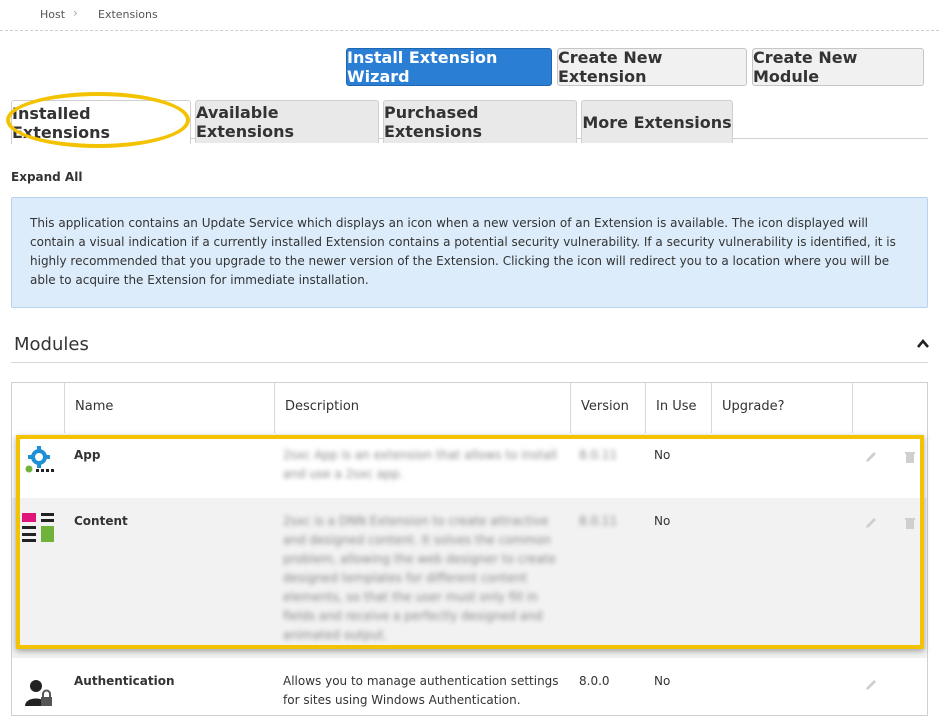  Describe the element at coordinates (101, 521) in the screenshot. I see `module-name-content: Content` at that location.